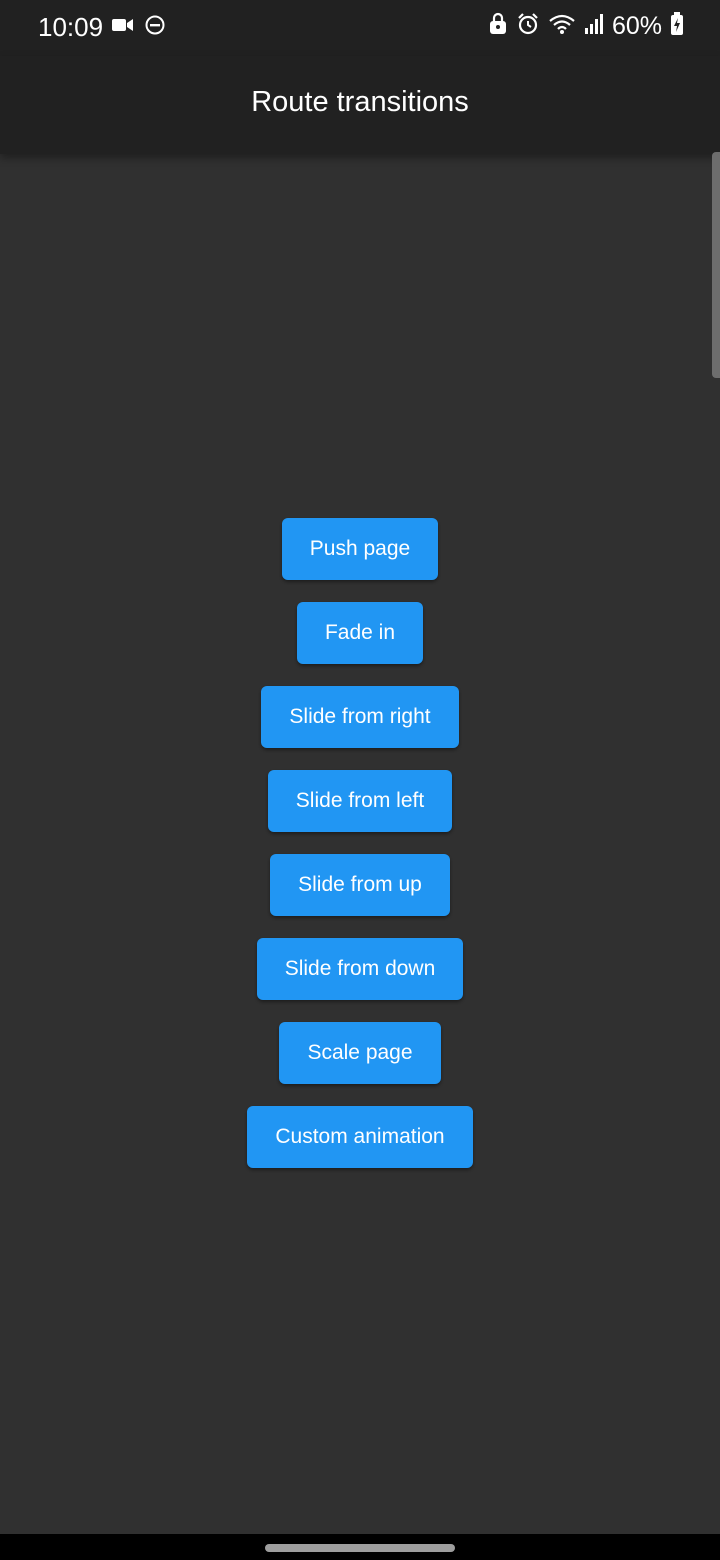 The image size is (720, 1560). What do you see at coordinates (360, 28) in the screenshot?
I see `status-bar: 10:09 60%` at bounding box center [360, 28].